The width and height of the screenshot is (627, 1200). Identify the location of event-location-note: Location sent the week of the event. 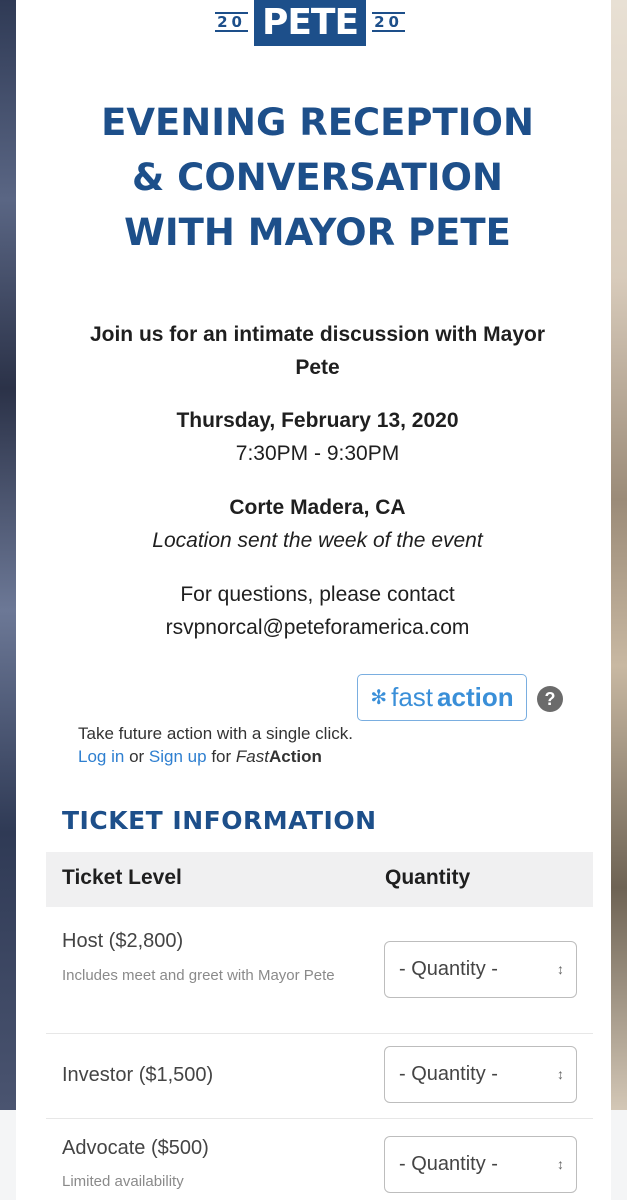
(317, 540).